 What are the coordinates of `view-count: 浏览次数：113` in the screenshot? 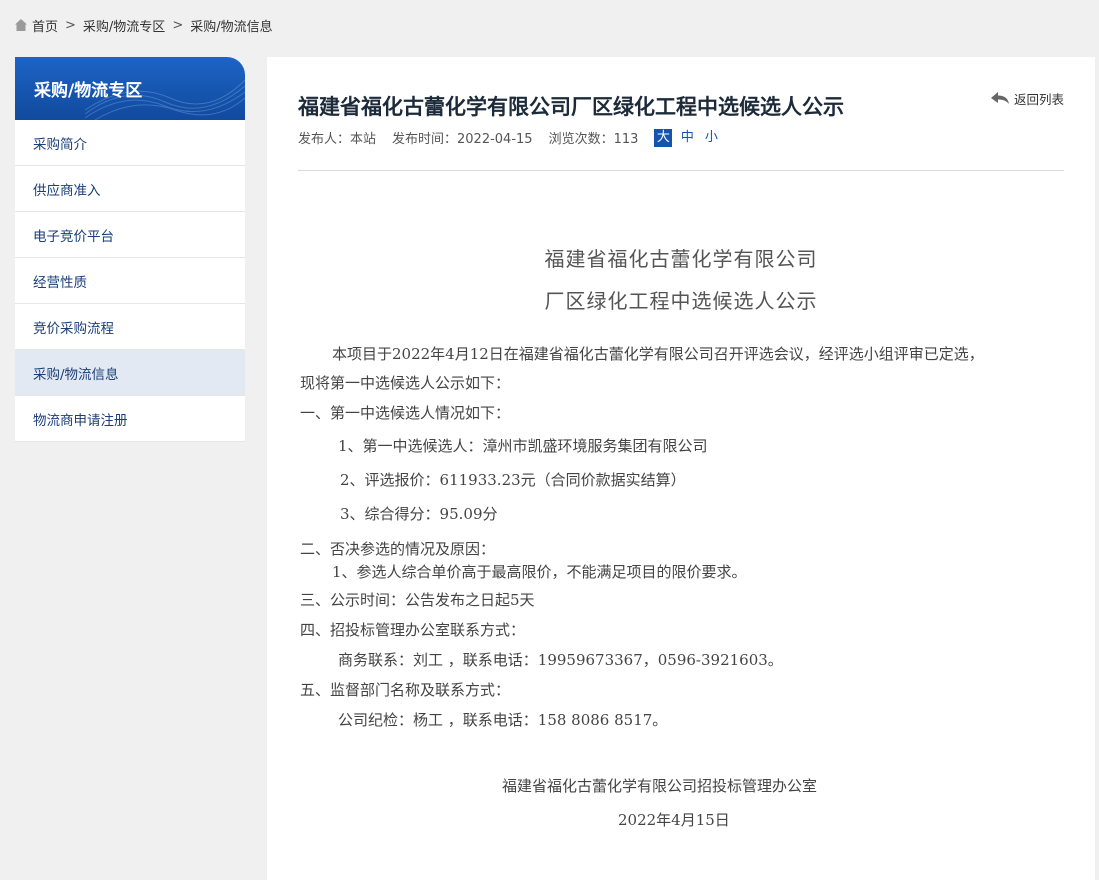 It's located at (593, 139).